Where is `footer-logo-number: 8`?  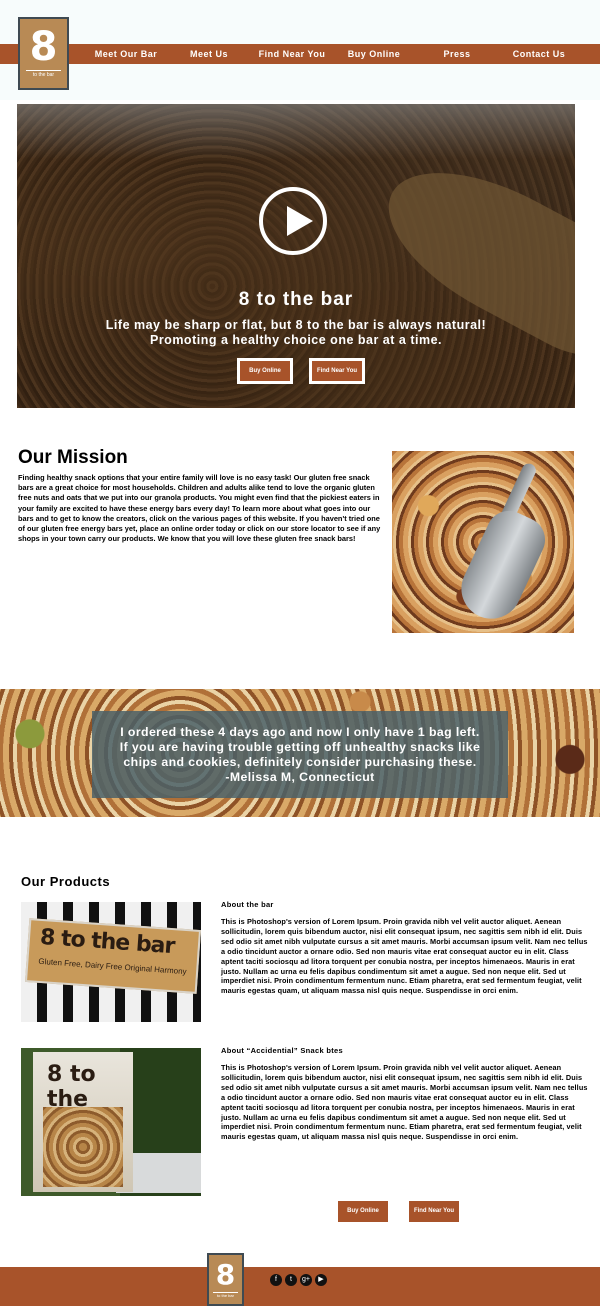
footer-logo-number: 8 is located at coordinates (225, 1274).